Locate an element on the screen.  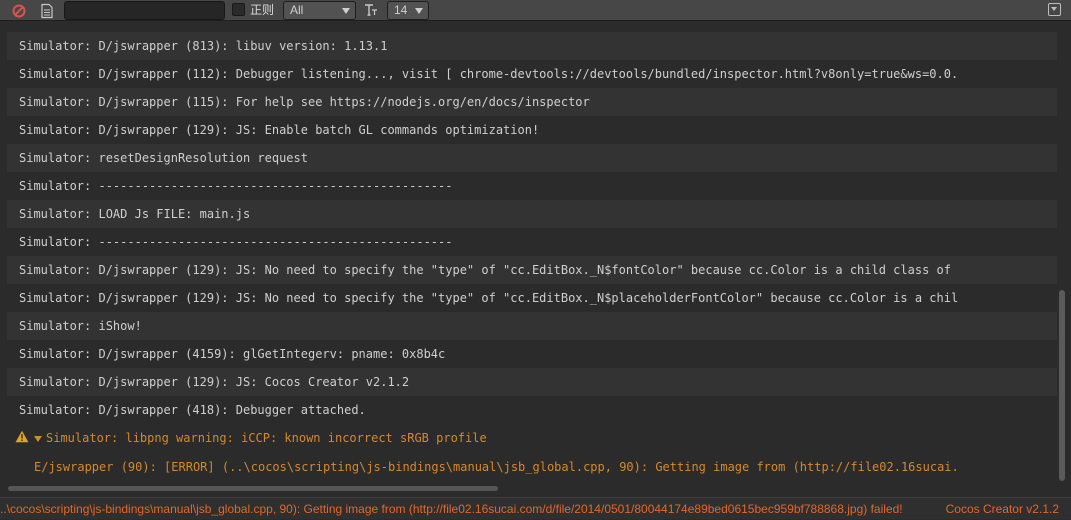
expand-toggle-icon is located at coordinates (38, 438).